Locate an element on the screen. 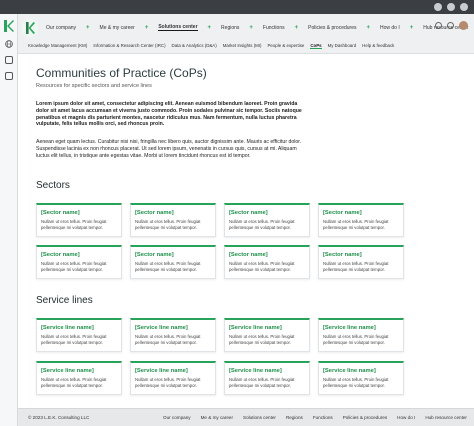 Image resolution: width=474 pixels, height=426 pixels. footer-link-regions: Regions is located at coordinates (294, 417).